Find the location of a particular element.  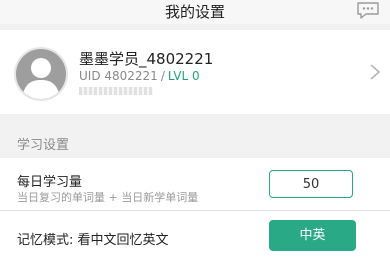

top-navbar: 我的设置 is located at coordinates (195, 12).